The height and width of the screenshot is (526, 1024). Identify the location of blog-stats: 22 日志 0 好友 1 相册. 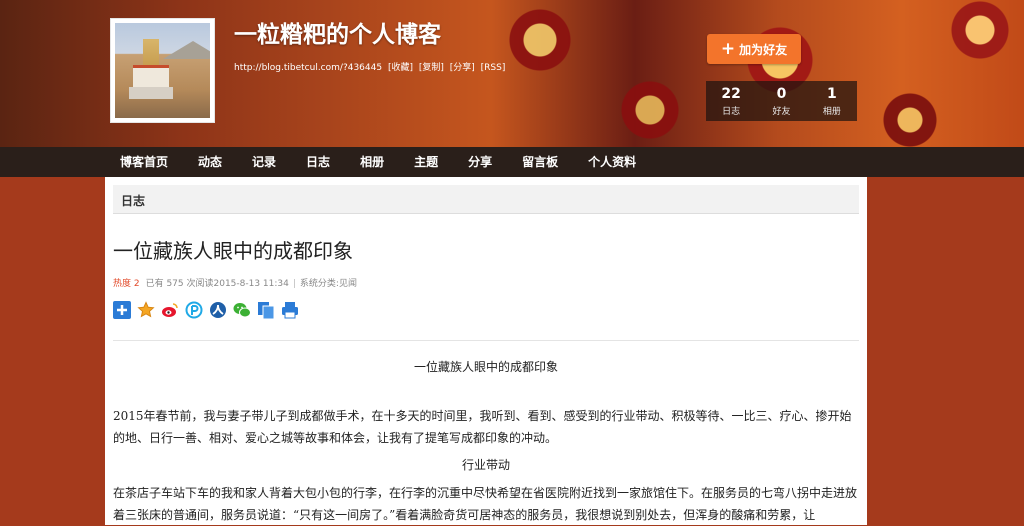
(781, 101).